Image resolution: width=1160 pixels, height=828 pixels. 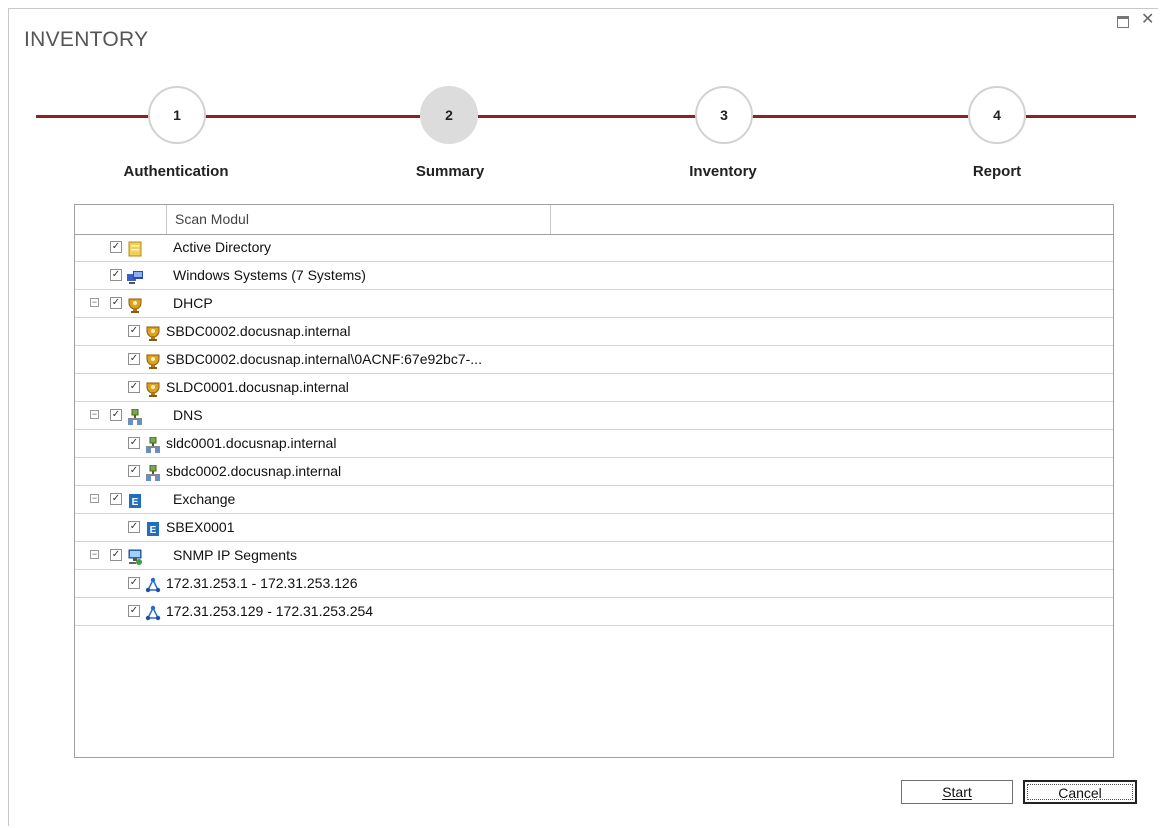 I want to click on table-row: ✓ Active Directory, so click(x=594, y=248).